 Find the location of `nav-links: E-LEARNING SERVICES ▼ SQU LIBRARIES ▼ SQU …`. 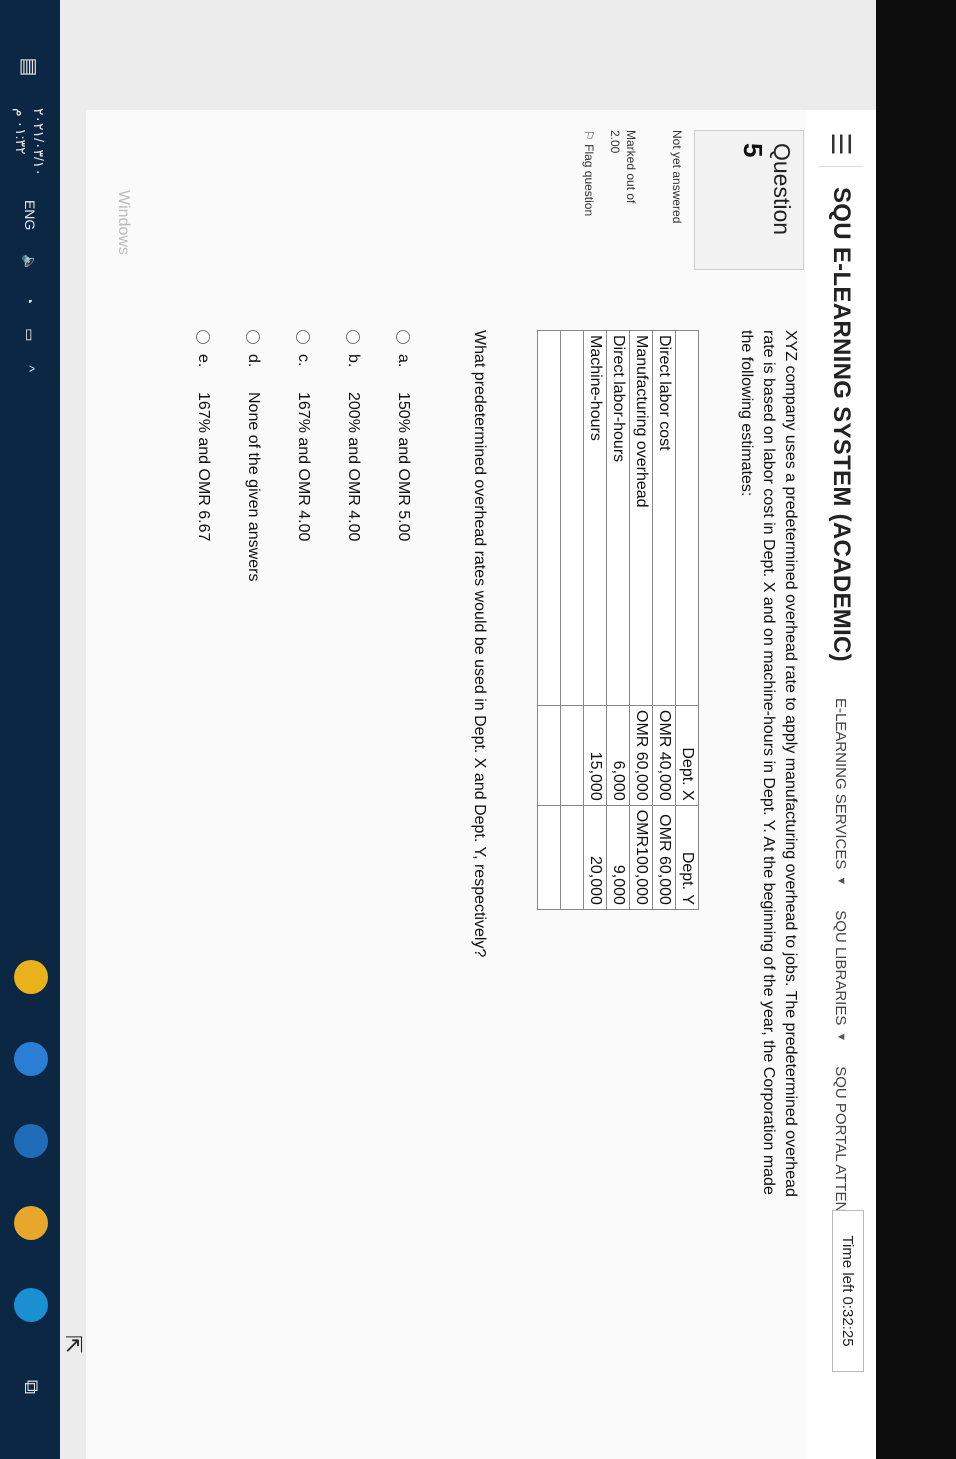

nav-links: E-LEARNING SERVICES ▼ SQU LIBRARIES ▼ SQU … is located at coordinates (841, 976).